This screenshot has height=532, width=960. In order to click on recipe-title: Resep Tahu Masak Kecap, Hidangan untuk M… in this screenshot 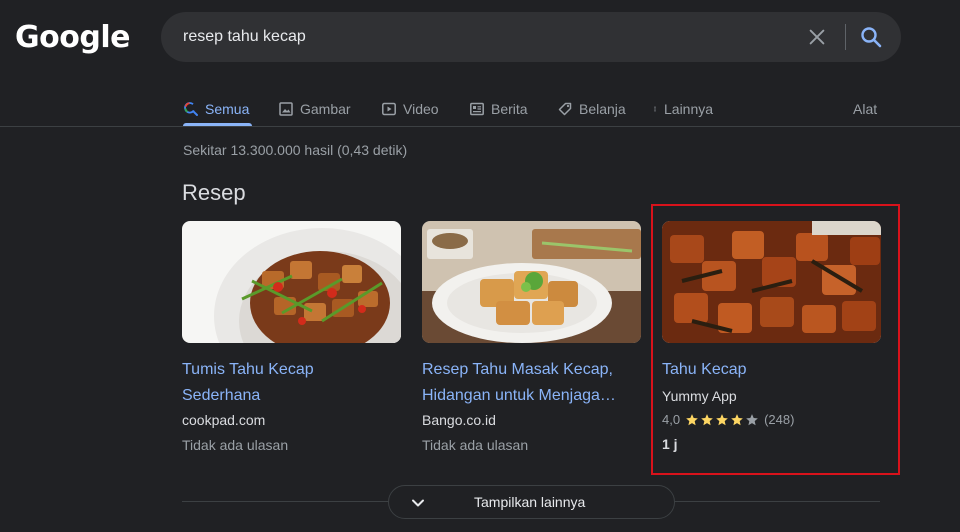, I will do `click(527, 383)`.